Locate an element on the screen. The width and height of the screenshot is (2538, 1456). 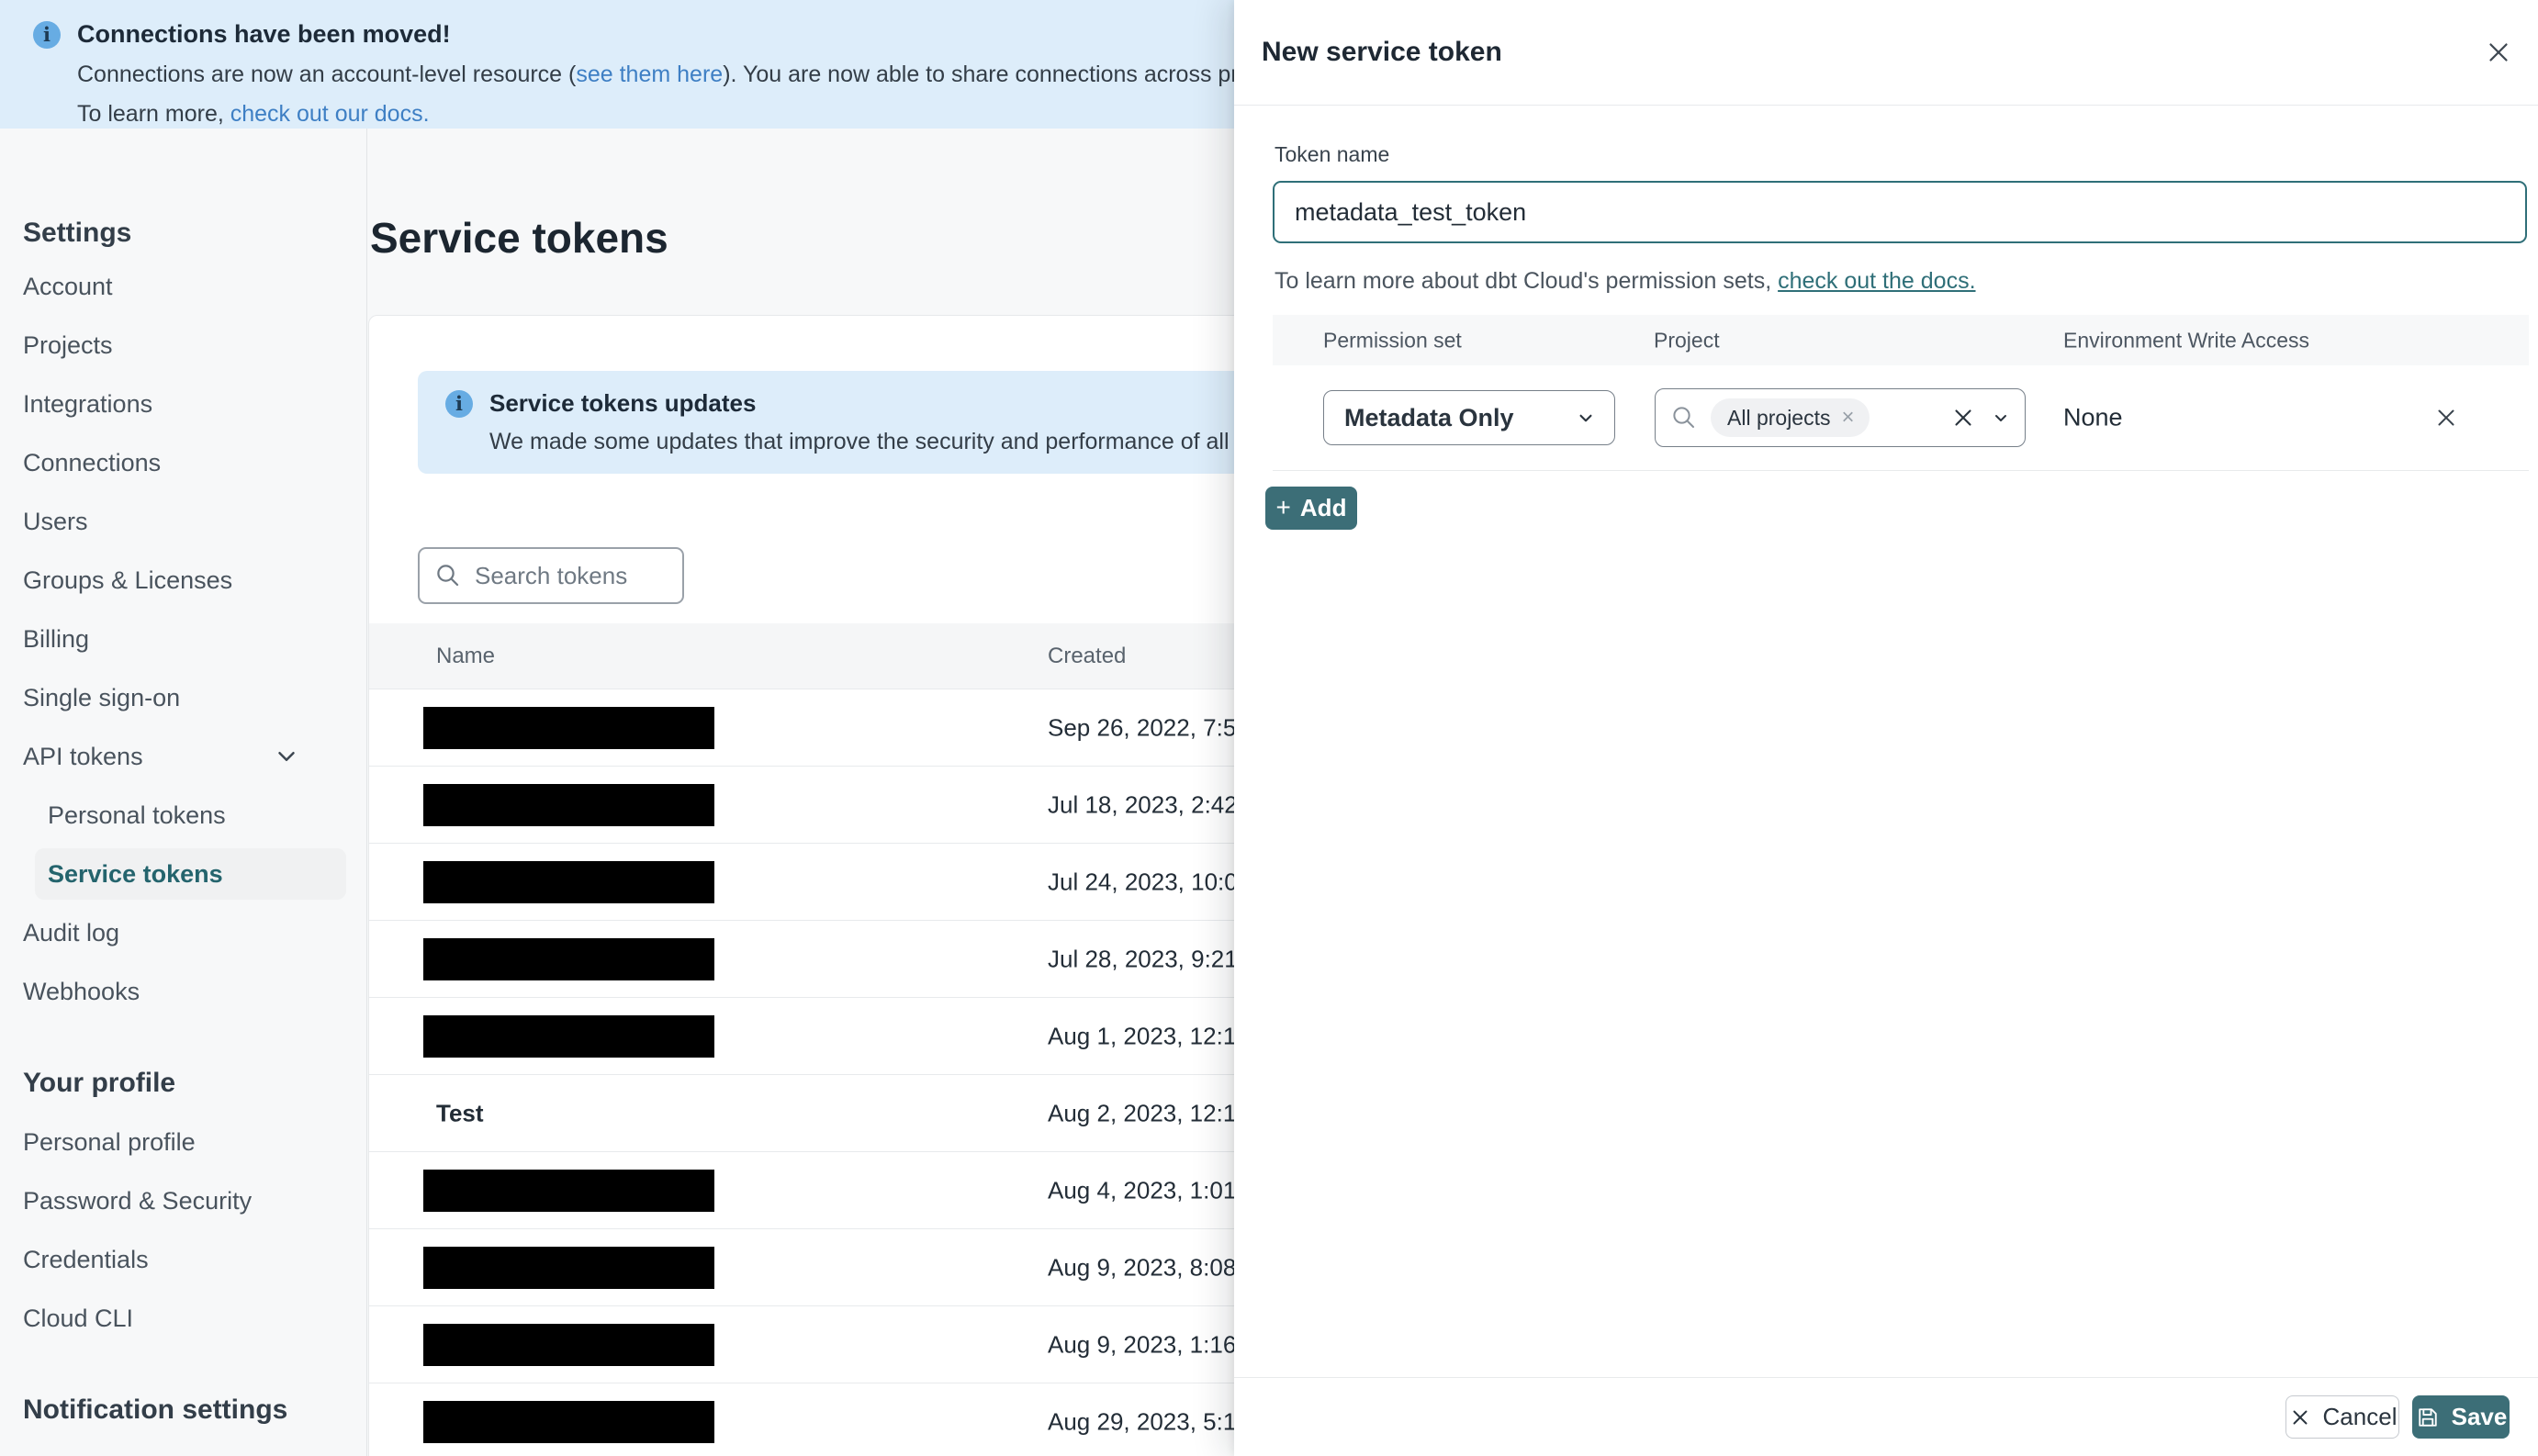
add-permission-button: + Add is located at coordinates (1311, 508).